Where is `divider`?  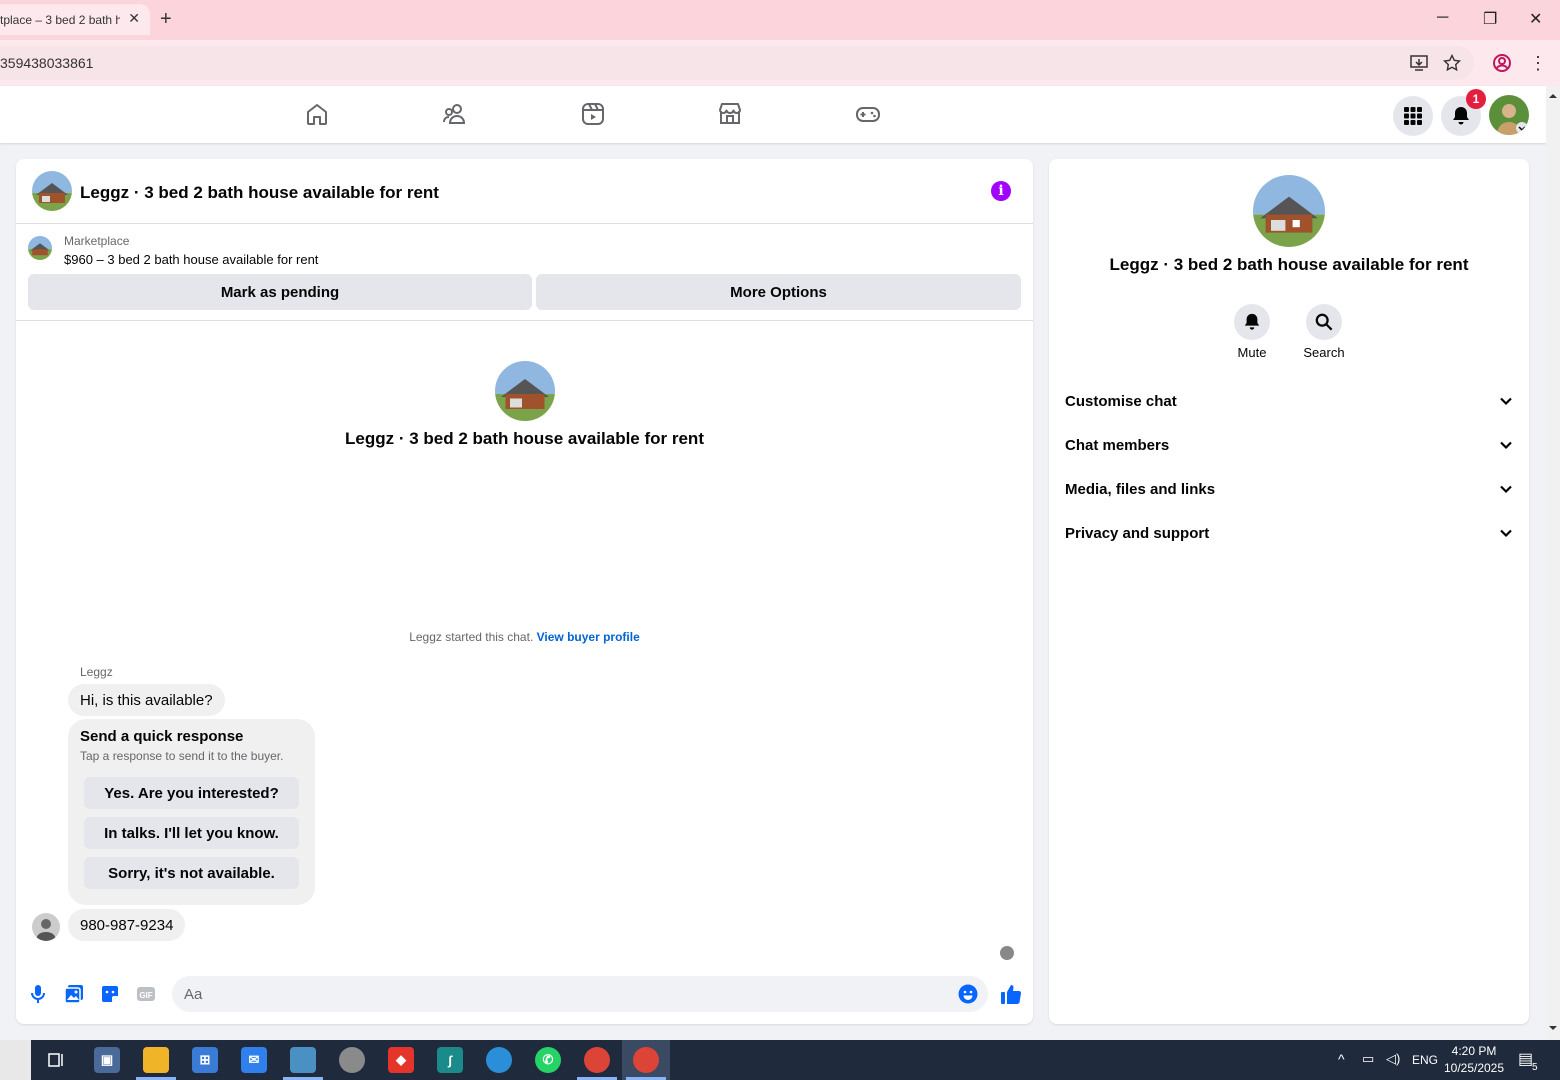
divider is located at coordinates (524, 320).